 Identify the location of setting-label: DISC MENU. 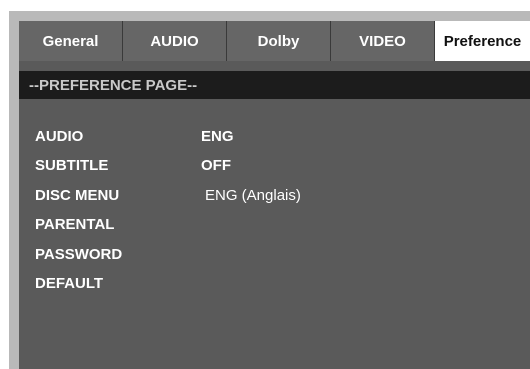
(77, 195).